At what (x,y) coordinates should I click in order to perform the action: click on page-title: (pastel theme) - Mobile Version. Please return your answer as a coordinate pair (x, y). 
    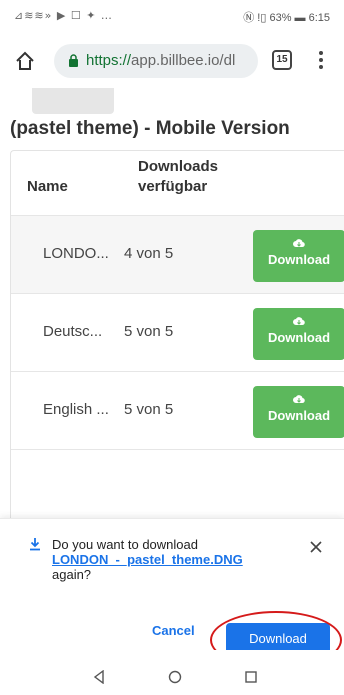
    Looking at the image, I should click on (150, 128).